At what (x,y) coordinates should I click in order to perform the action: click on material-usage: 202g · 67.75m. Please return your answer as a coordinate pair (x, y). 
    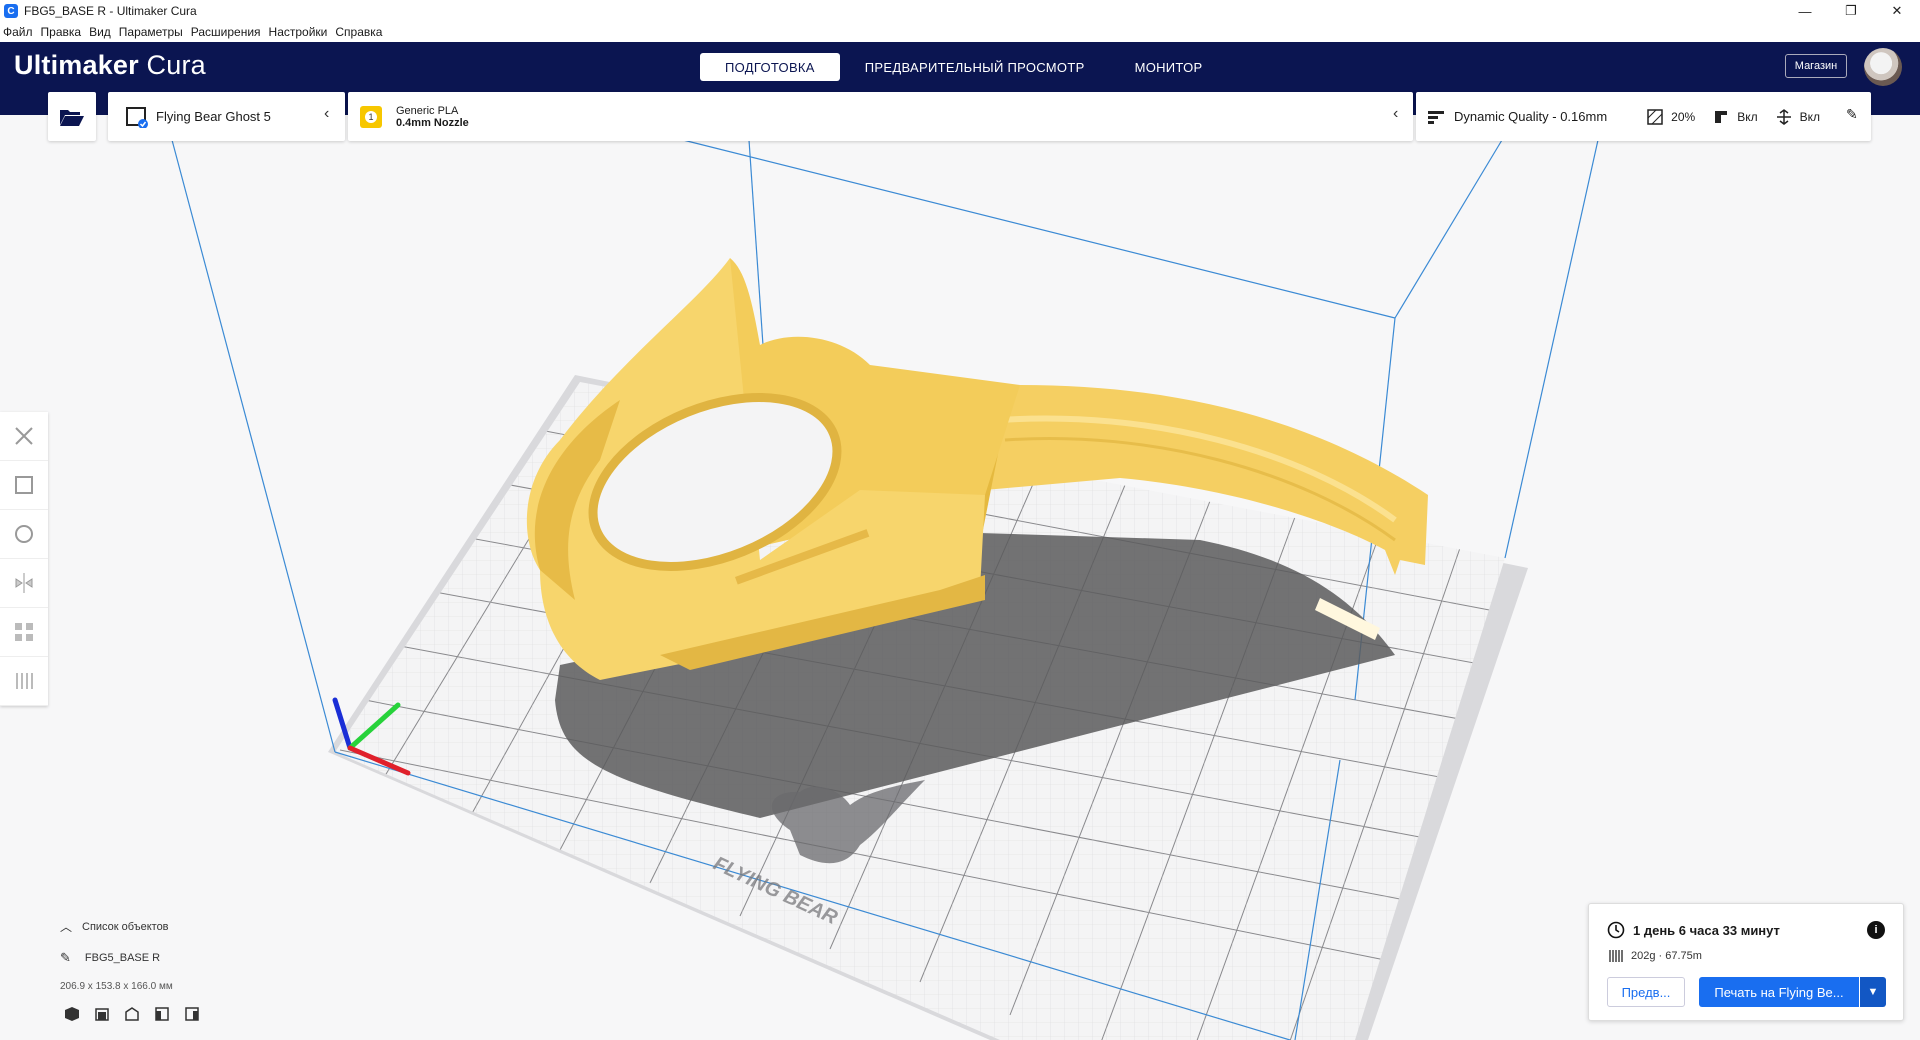
    Looking at the image, I should click on (1655, 956).